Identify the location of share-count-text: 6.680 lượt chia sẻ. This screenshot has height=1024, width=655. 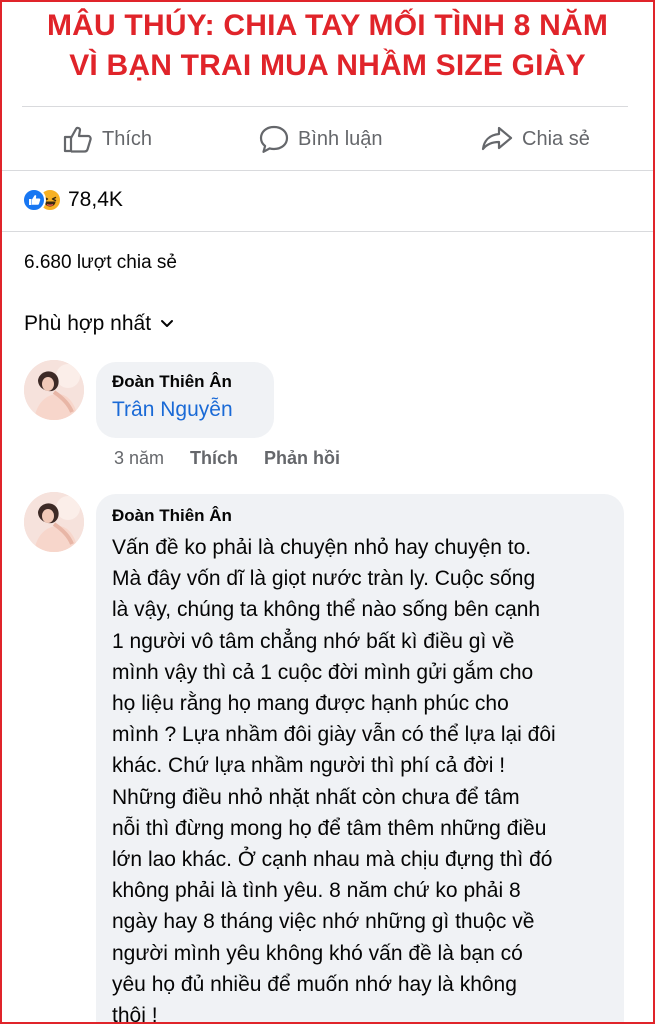
(100, 263).